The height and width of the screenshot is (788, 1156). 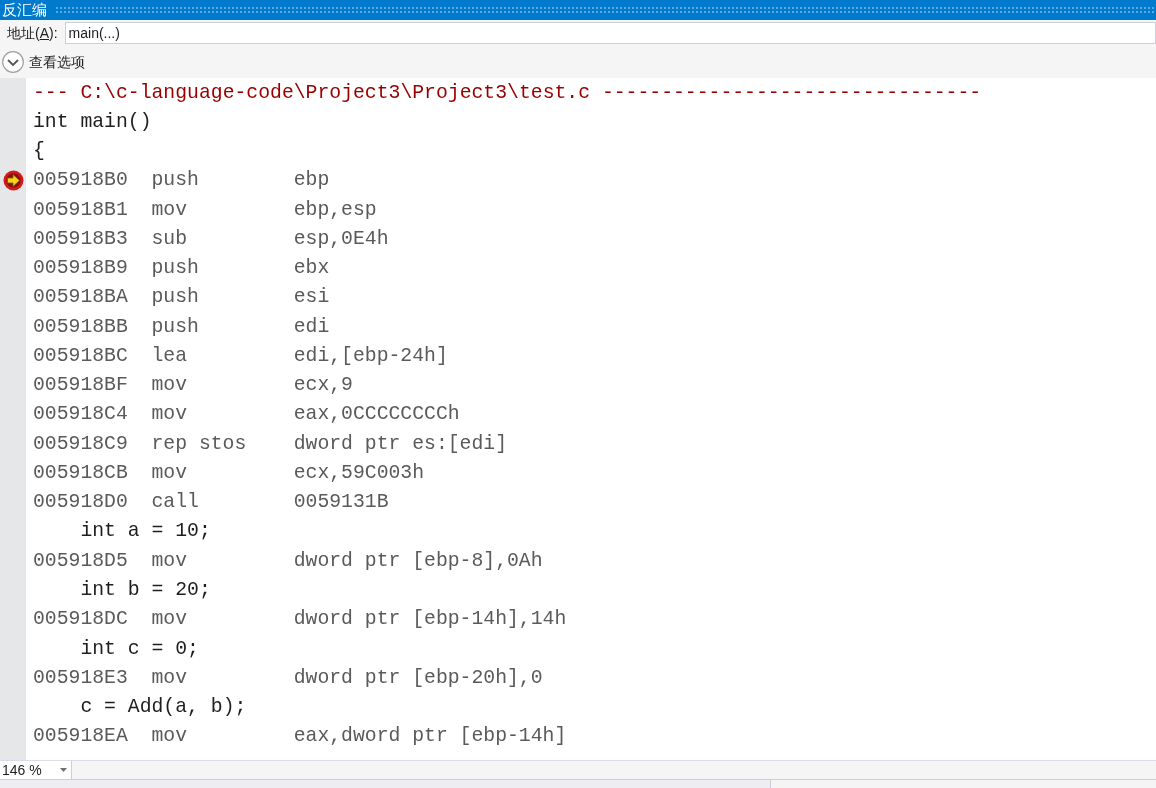 I want to click on source-line: {, so click(x=39, y=152).